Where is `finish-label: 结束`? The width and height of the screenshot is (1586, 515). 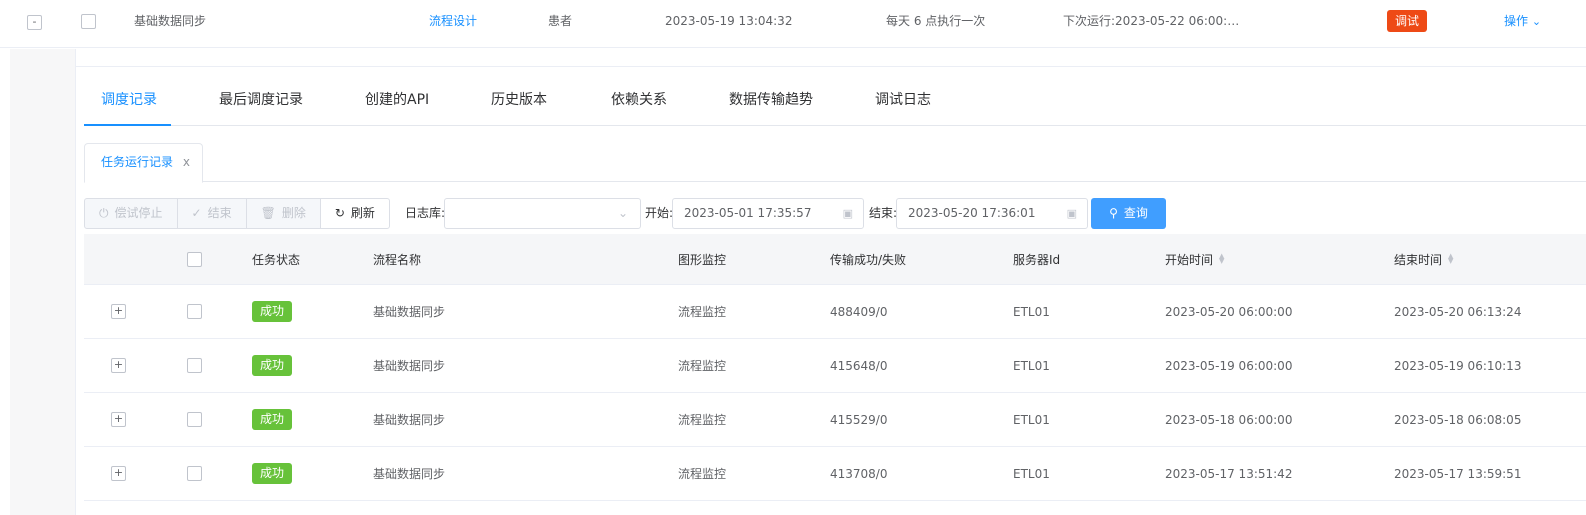 finish-label: 结束 is located at coordinates (219, 213).